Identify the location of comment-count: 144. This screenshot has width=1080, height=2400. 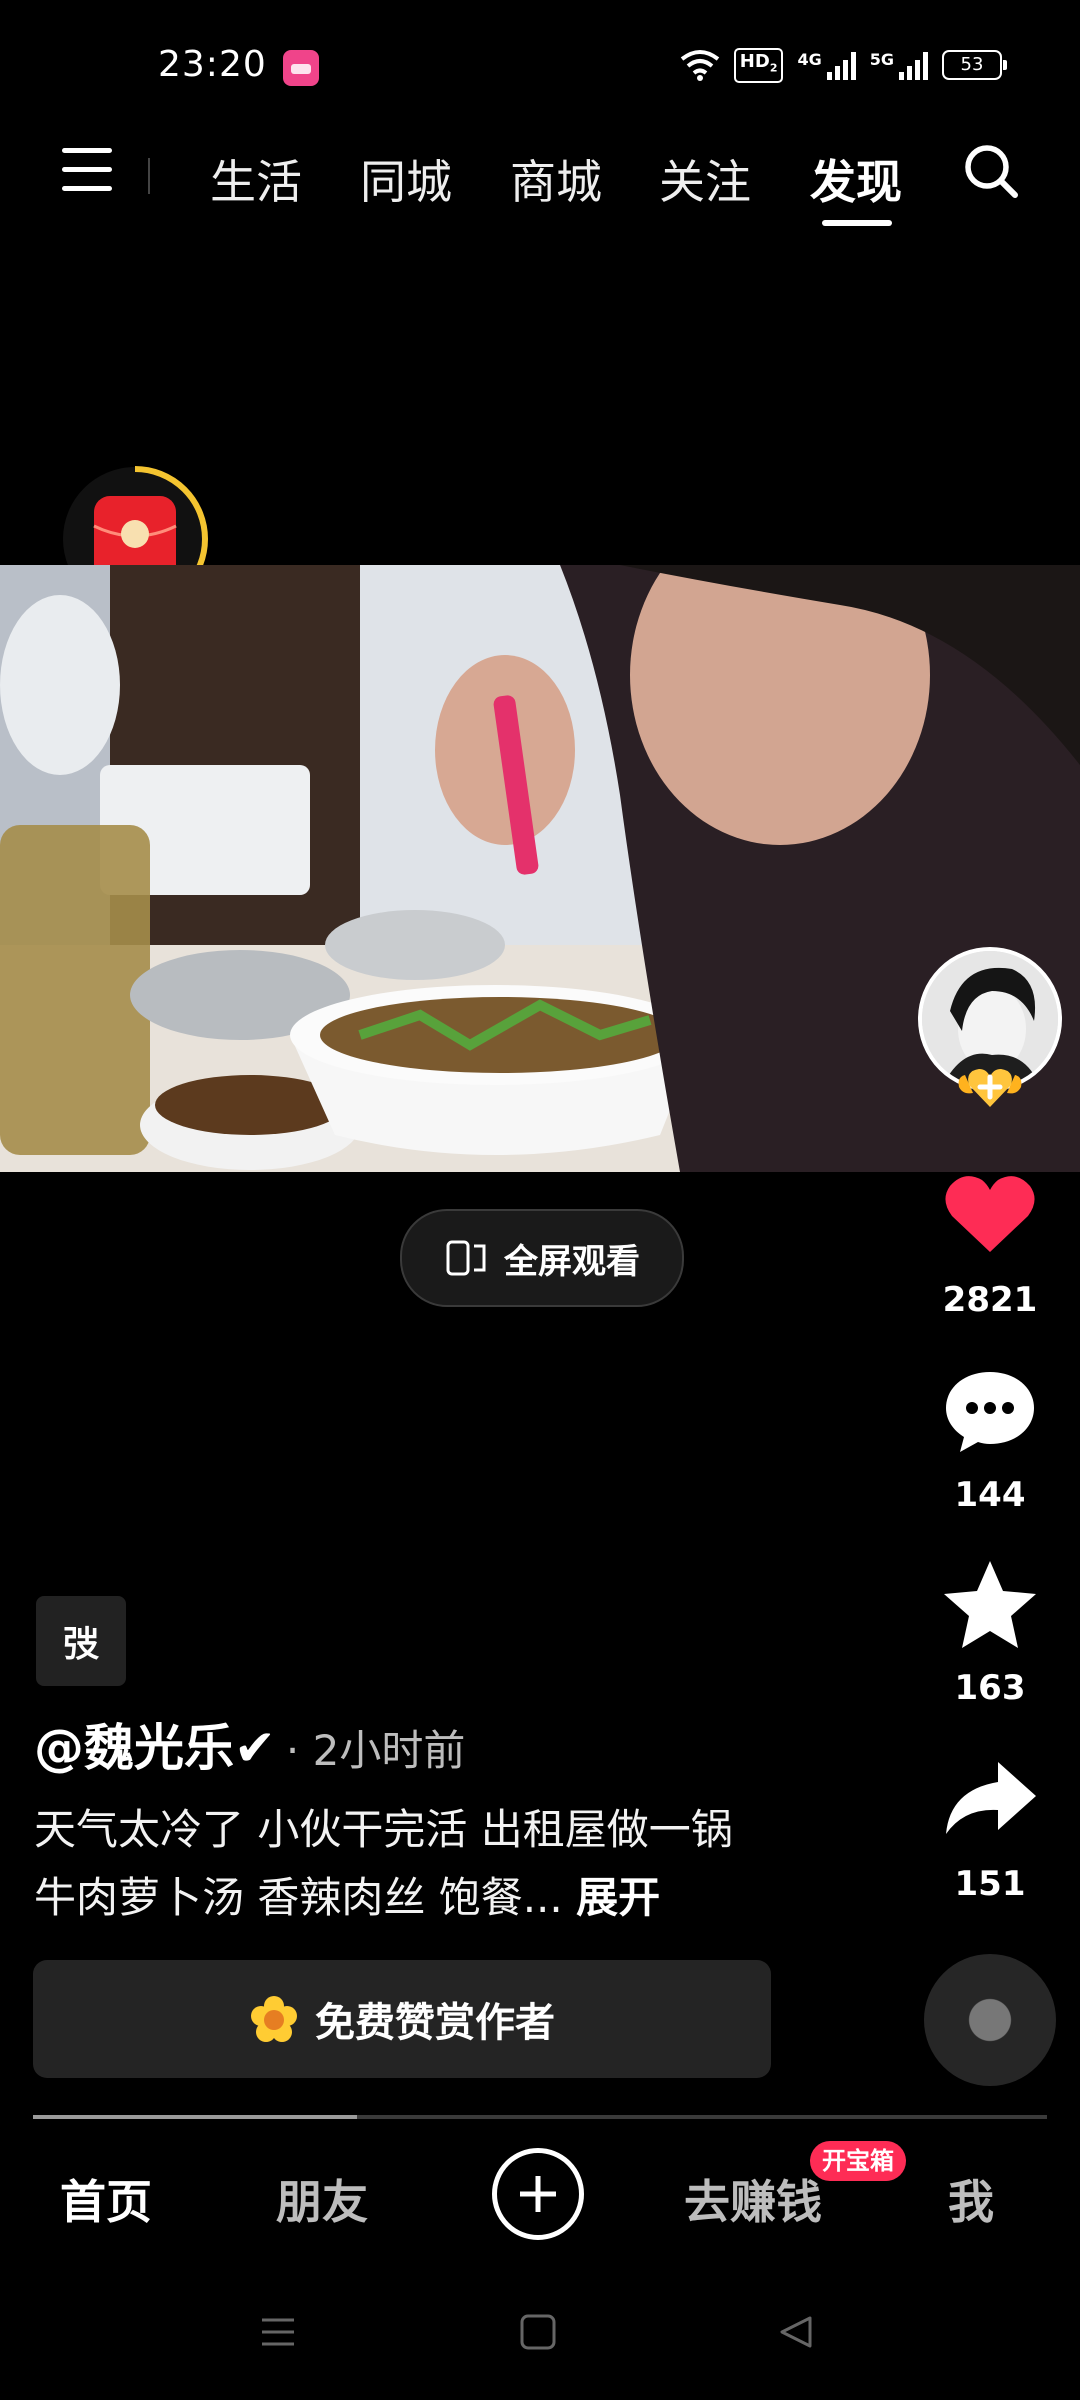
(990, 1495).